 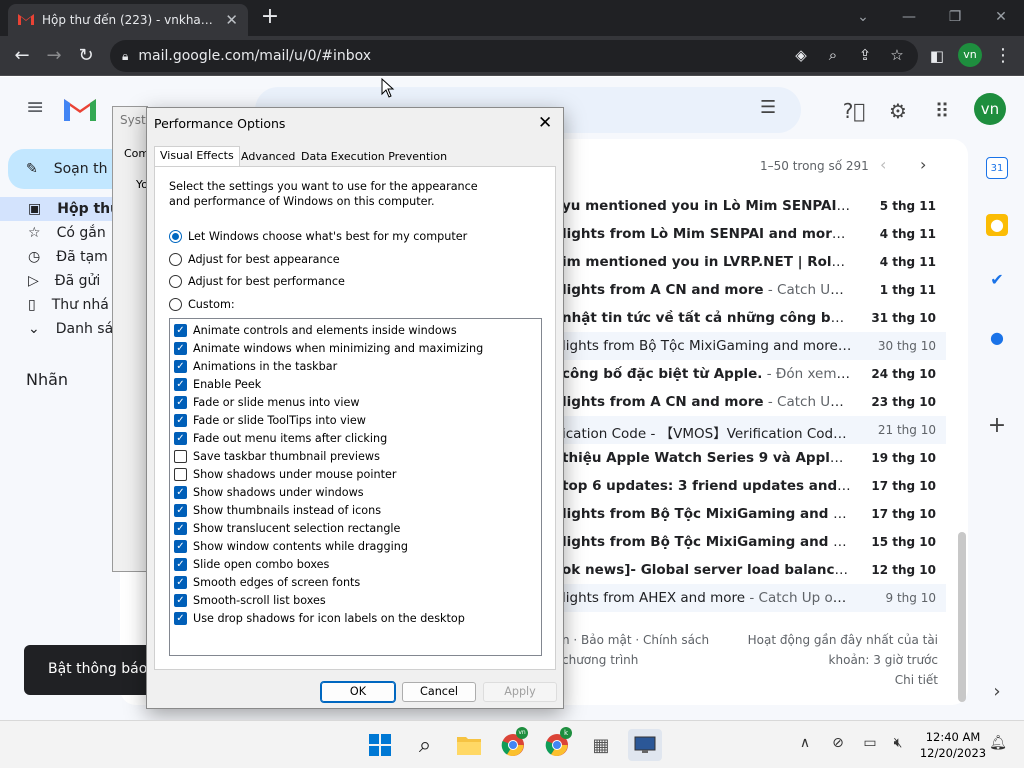 I want to click on chrome-icon: vn, so click(x=513, y=744).